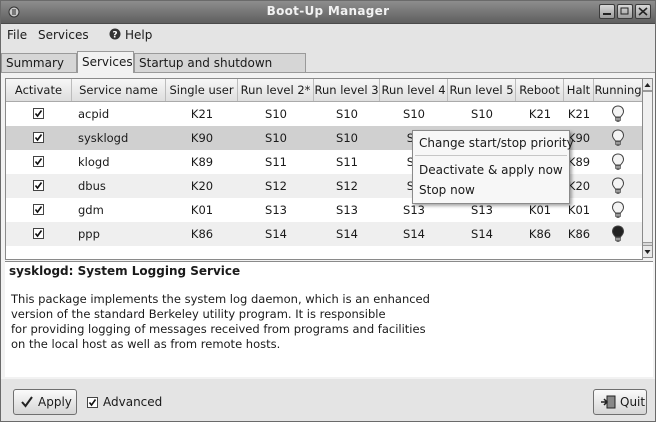  I want to click on col-run-level-3: Run level 3, so click(347, 90).